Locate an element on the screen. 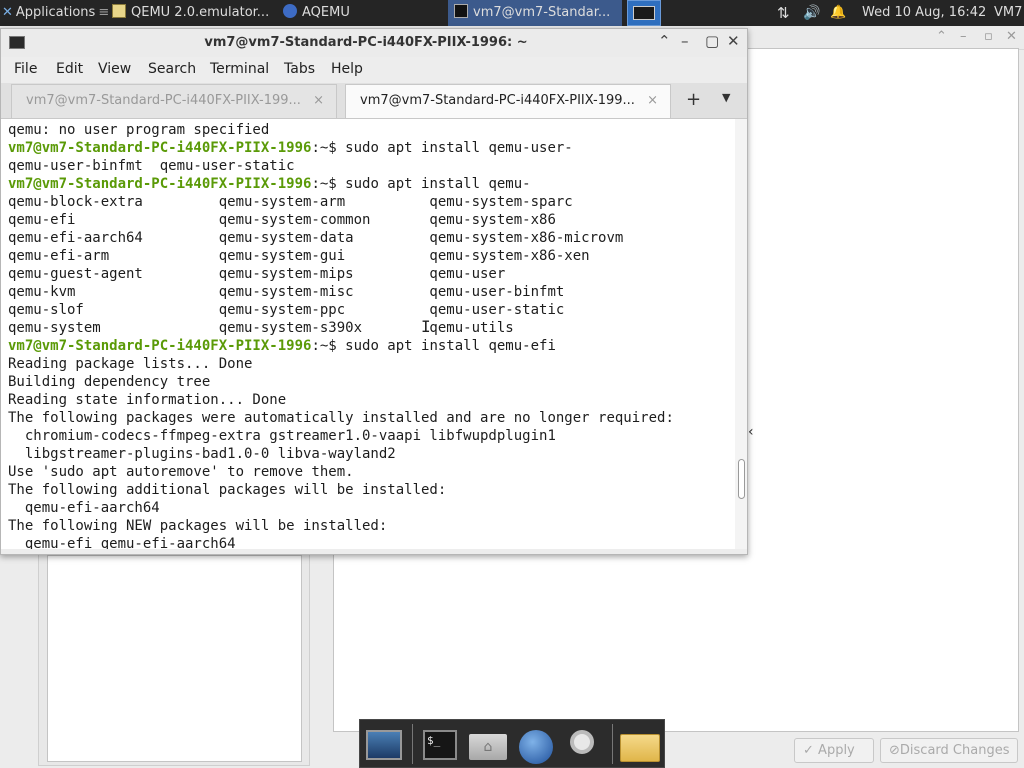  dock: $_ ⌂ is located at coordinates (512, 743).